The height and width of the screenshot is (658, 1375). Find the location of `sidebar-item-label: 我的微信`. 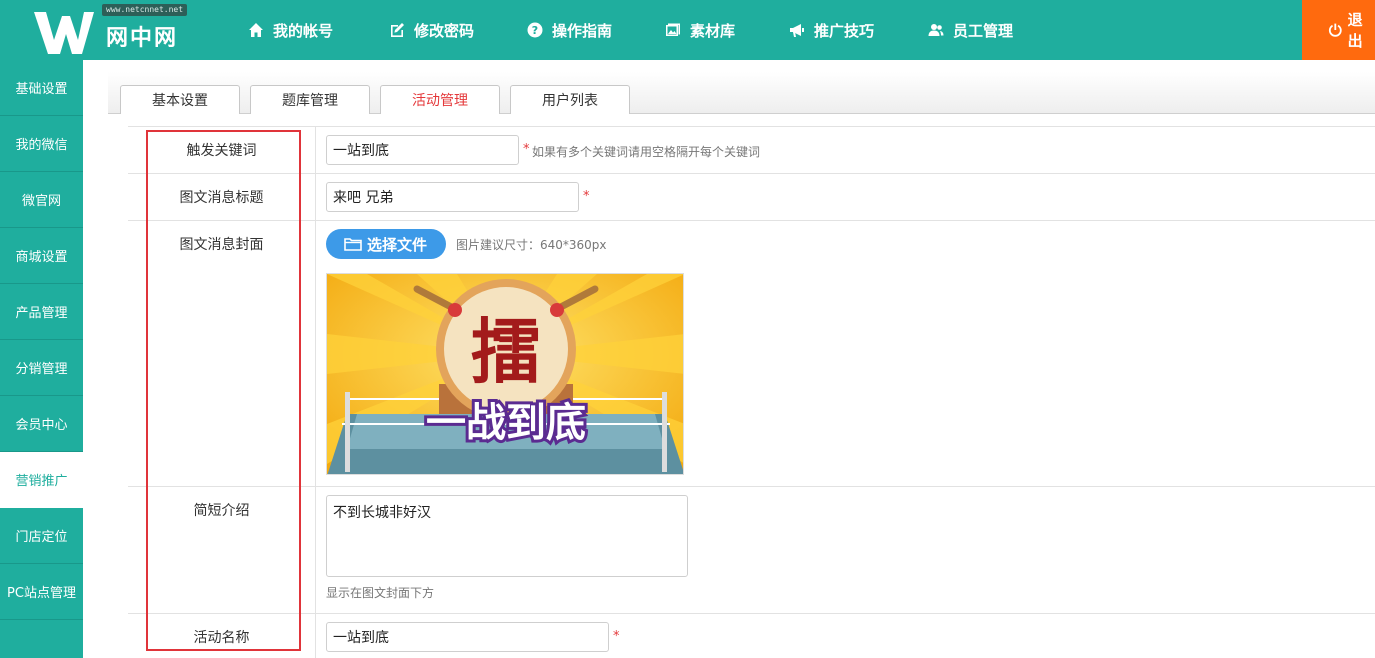

sidebar-item-label: 我的微信 is located at coordinates (41, 145).